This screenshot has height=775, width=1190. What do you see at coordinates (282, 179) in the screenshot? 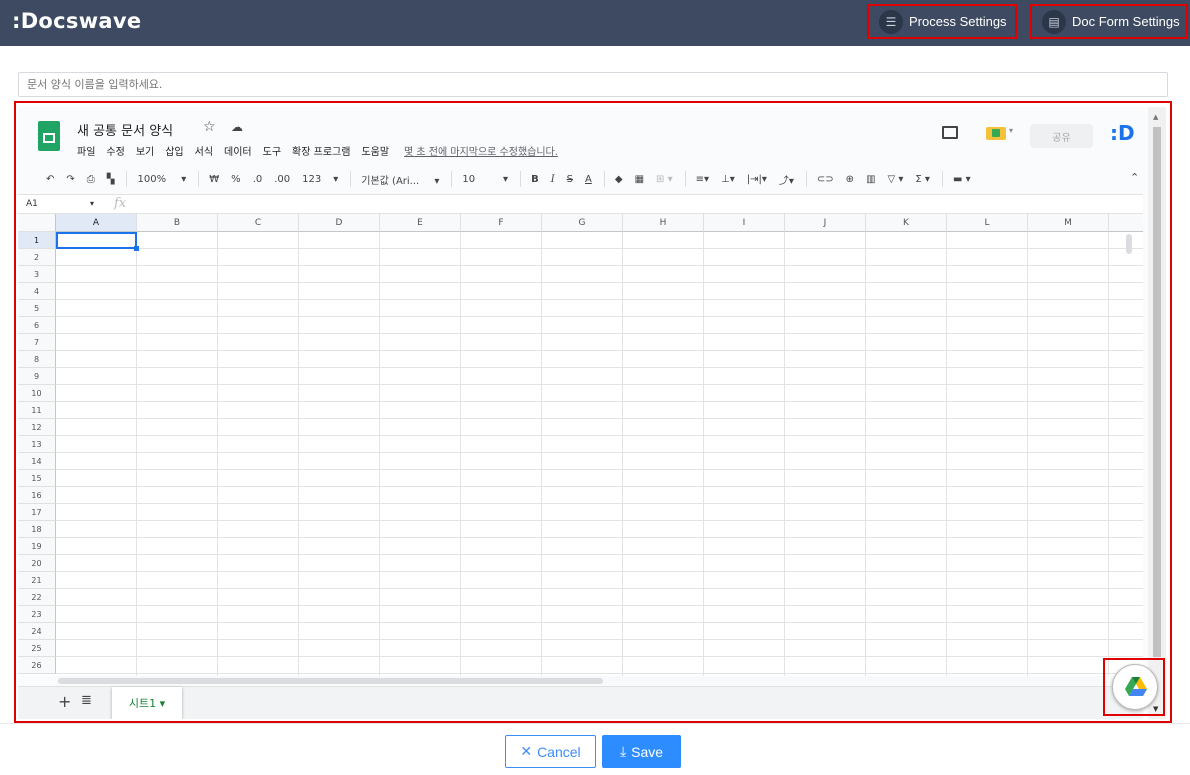
I see `increase-decimal-button: .00` at bounding box center [282, 179].